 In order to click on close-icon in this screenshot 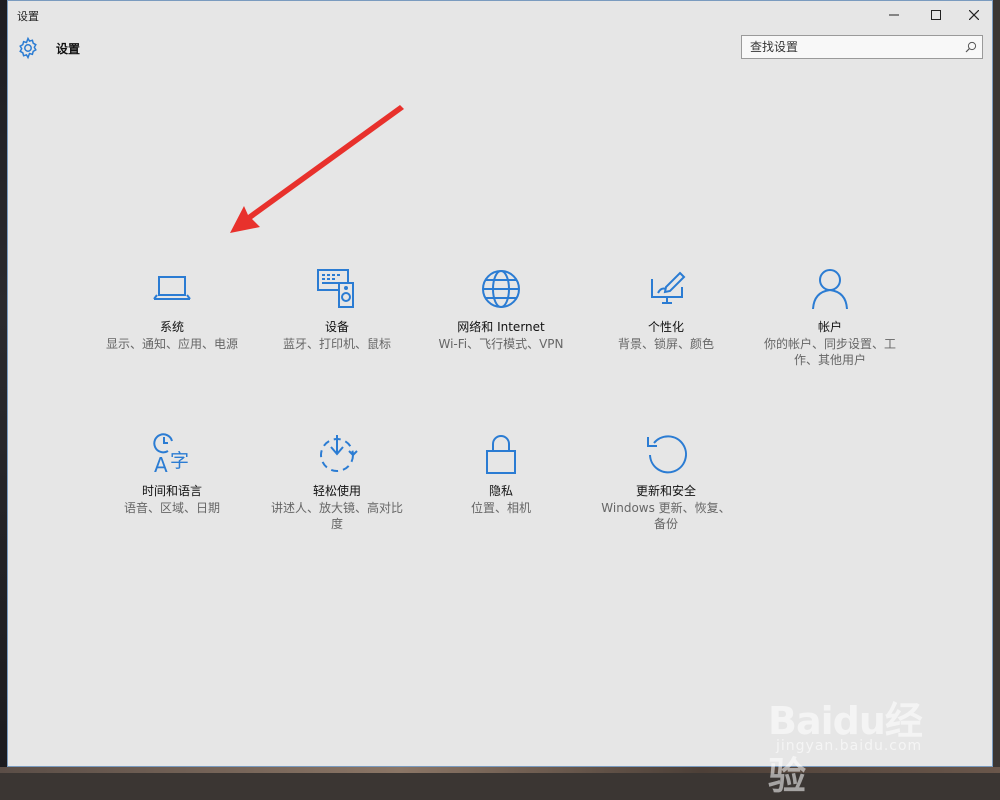, I will do `click(974, 15)`.